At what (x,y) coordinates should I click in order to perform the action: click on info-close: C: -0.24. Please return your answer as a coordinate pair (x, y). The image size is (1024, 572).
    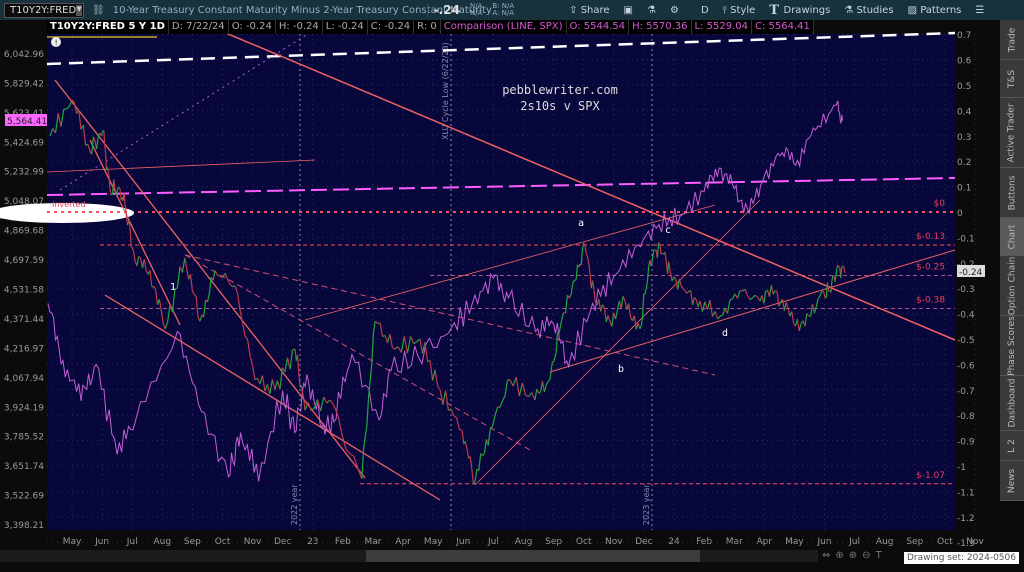
    Looking at the image, I should click on (391, 27).